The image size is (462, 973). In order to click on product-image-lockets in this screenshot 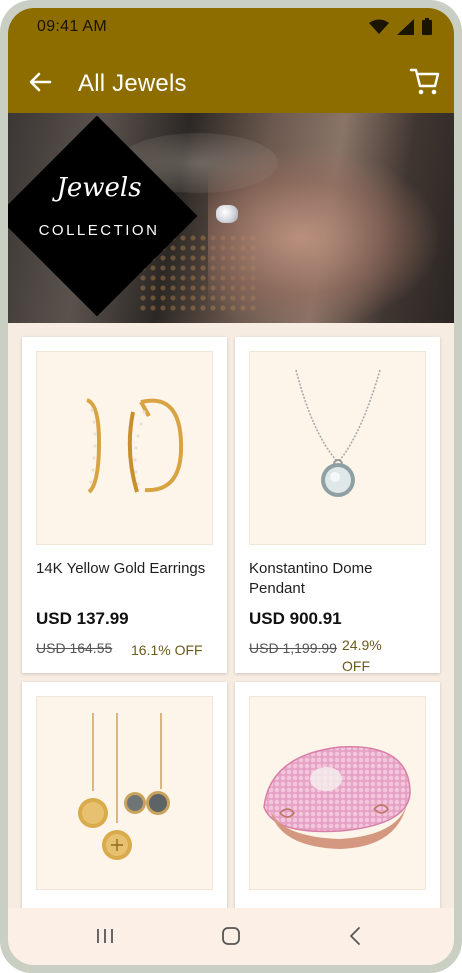, I will do `click(124, 793)`.